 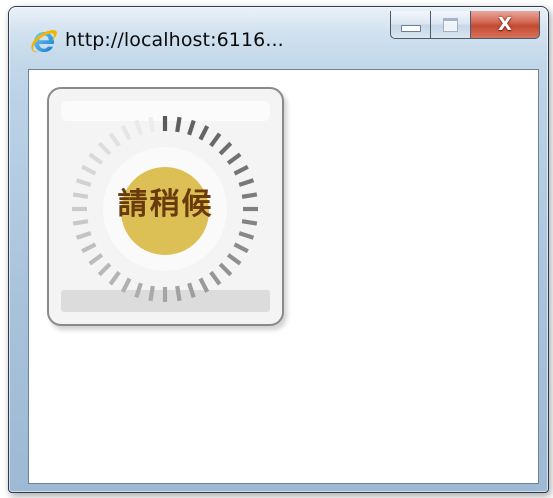 I want to click on maximize-button, so click(x=450, y=25).